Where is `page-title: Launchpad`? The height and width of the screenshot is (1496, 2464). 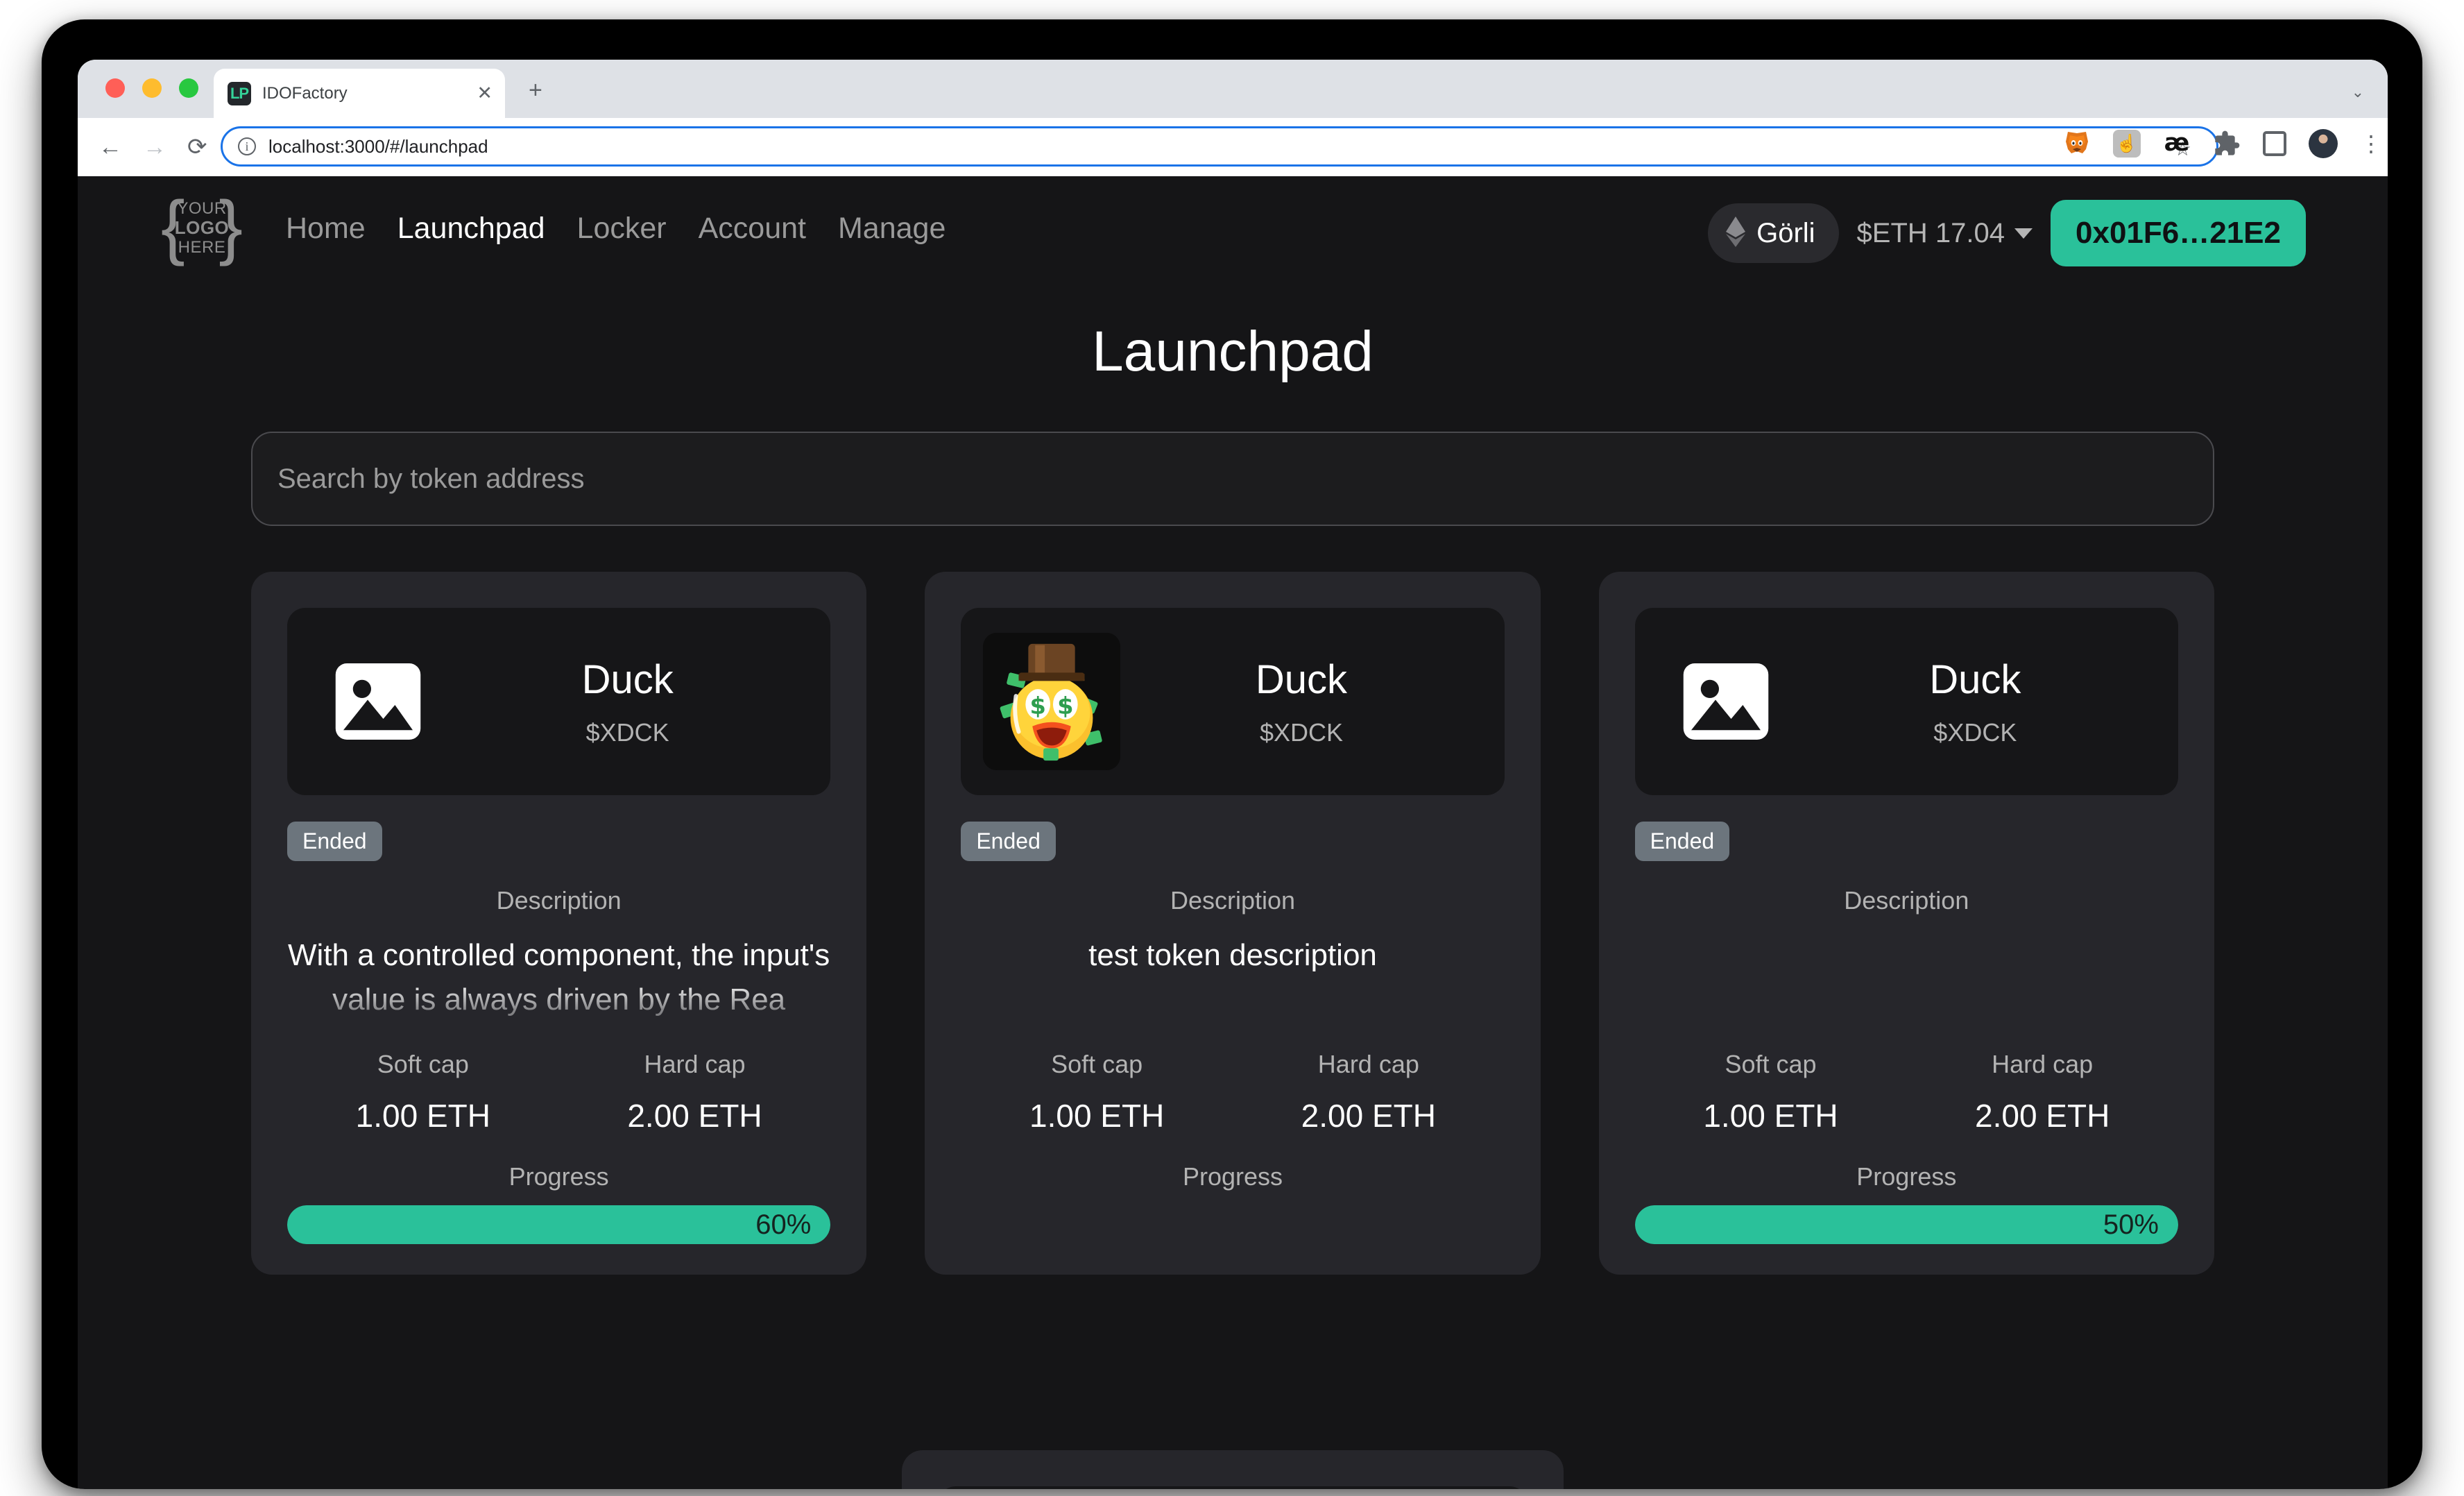 page-title: Launchpad is located at coordinates (1233, 351).